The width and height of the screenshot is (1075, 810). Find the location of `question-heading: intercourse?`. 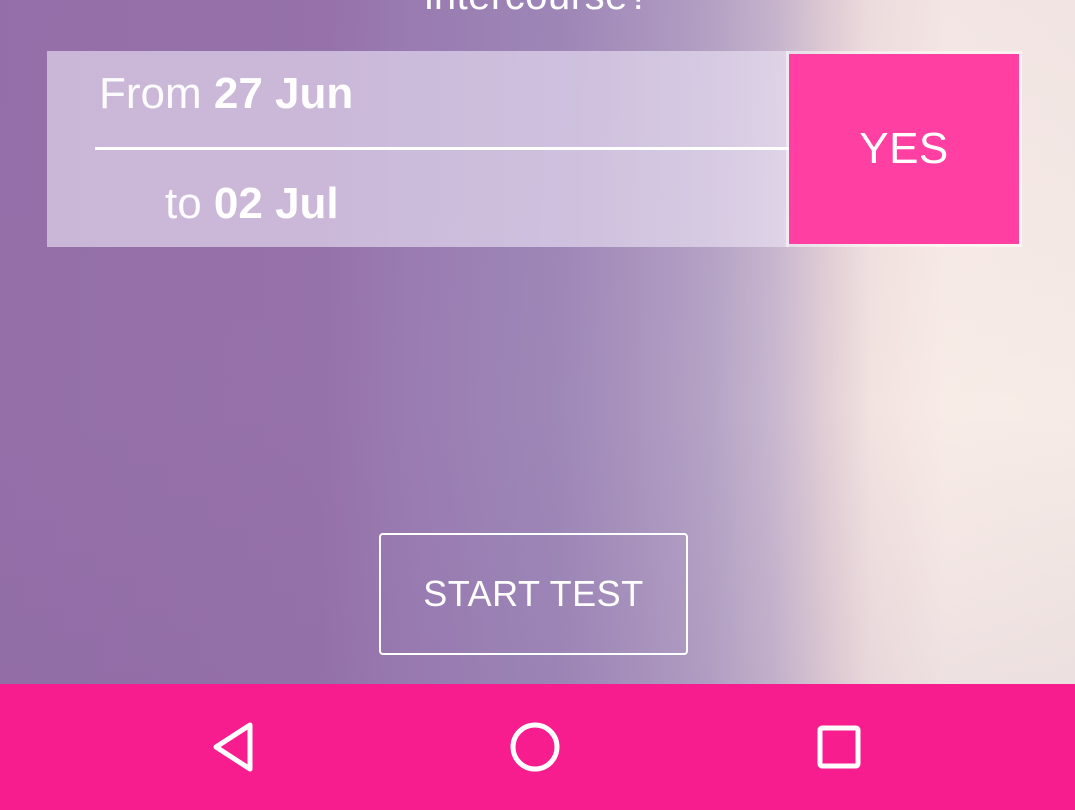

question-heading: intercourse? is located at coordinates (537, 9).